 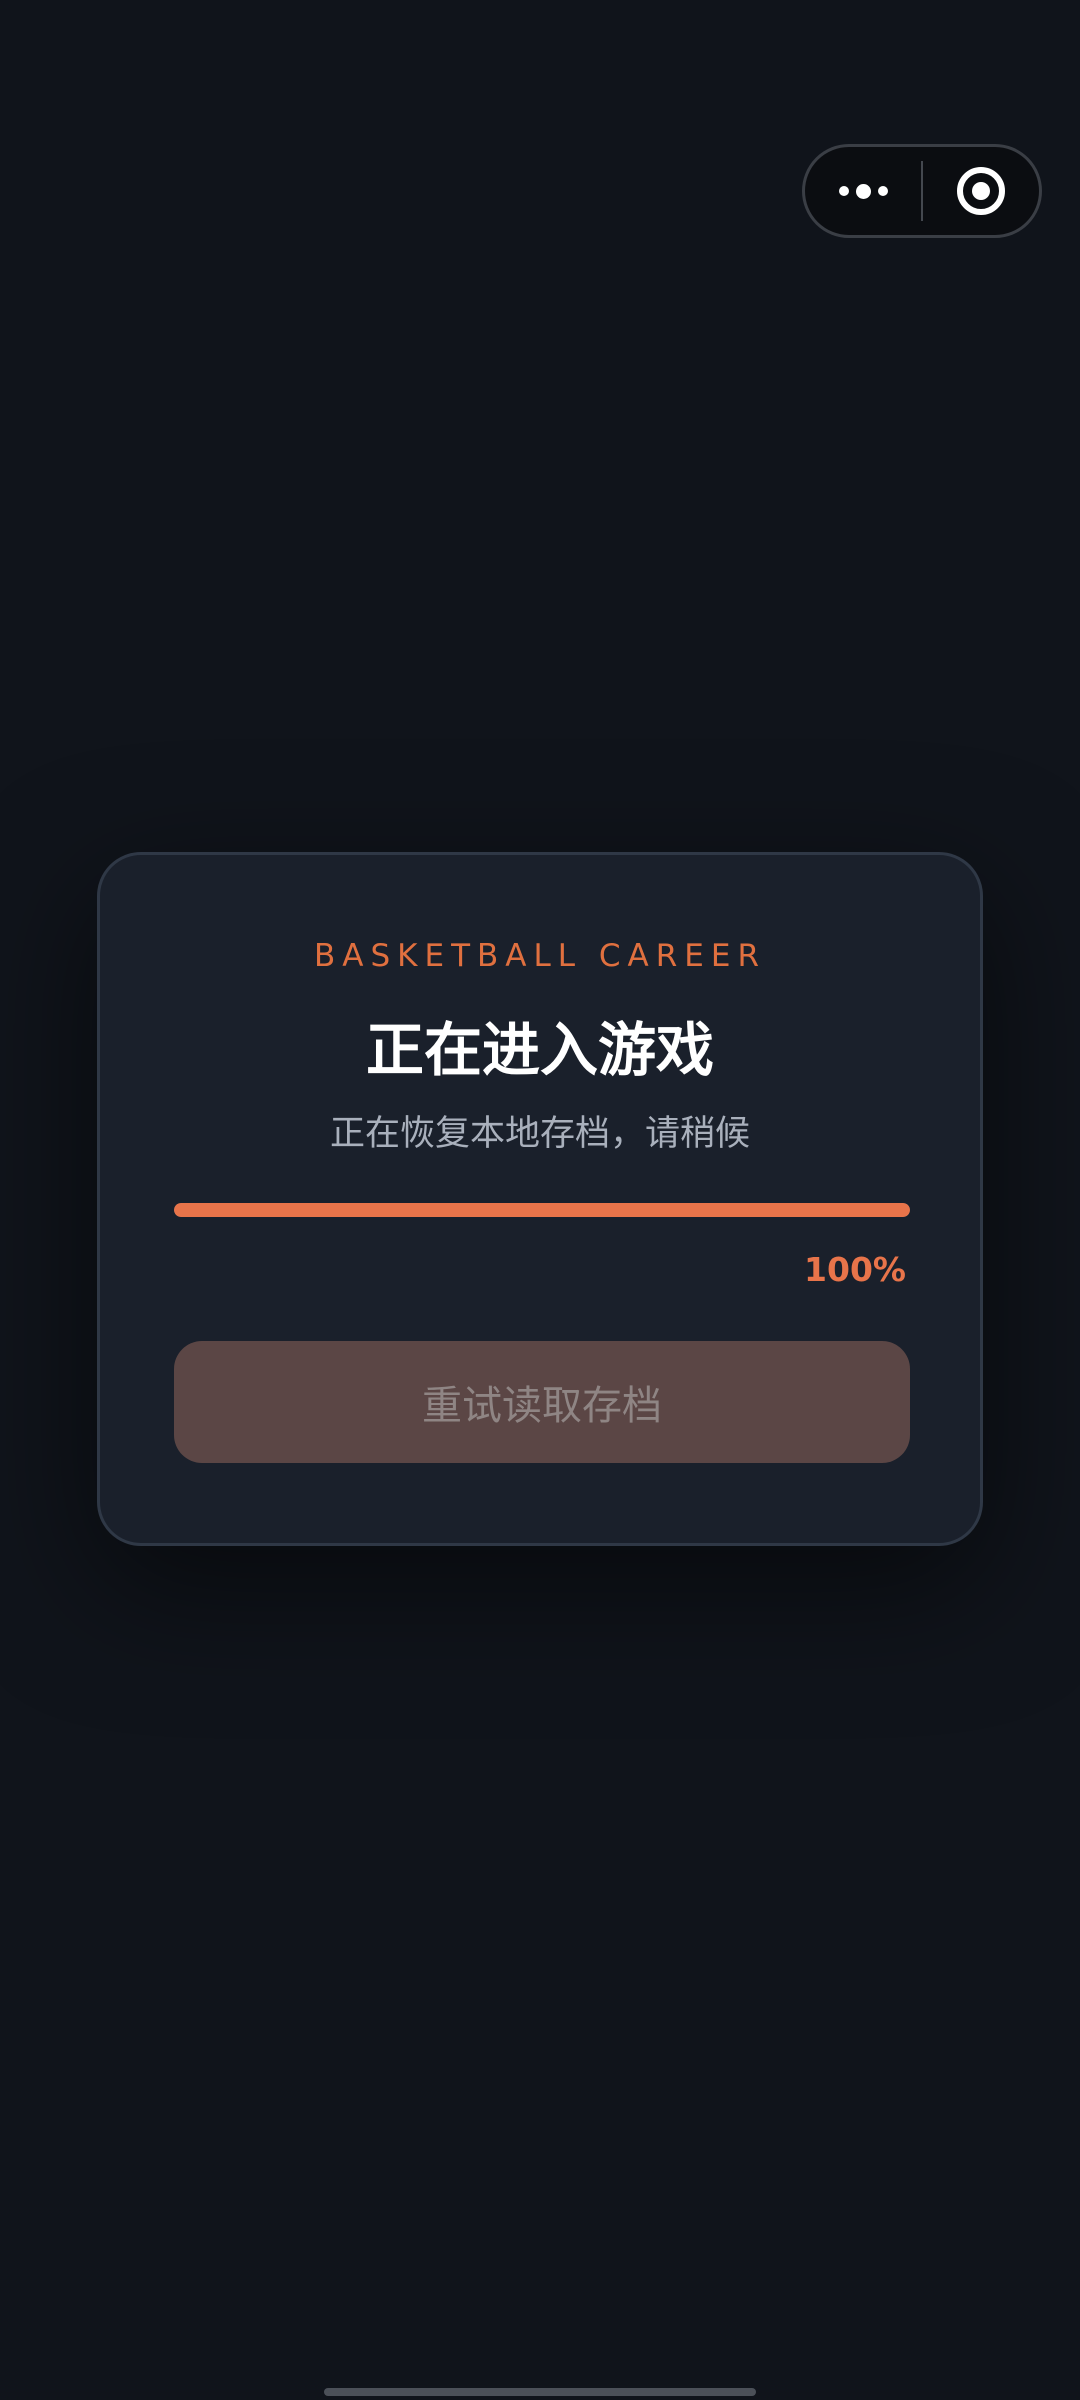 I want to click on progress-bar, so click(x=542, y=1210).